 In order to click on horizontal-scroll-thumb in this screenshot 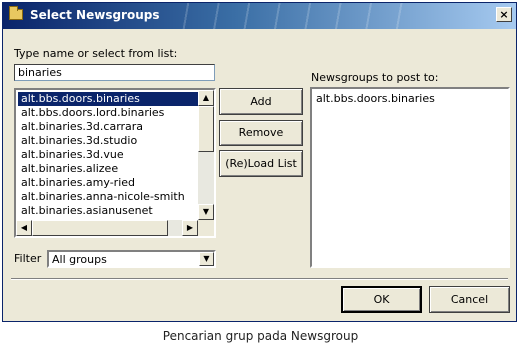, I will do `click(100, 228)`.